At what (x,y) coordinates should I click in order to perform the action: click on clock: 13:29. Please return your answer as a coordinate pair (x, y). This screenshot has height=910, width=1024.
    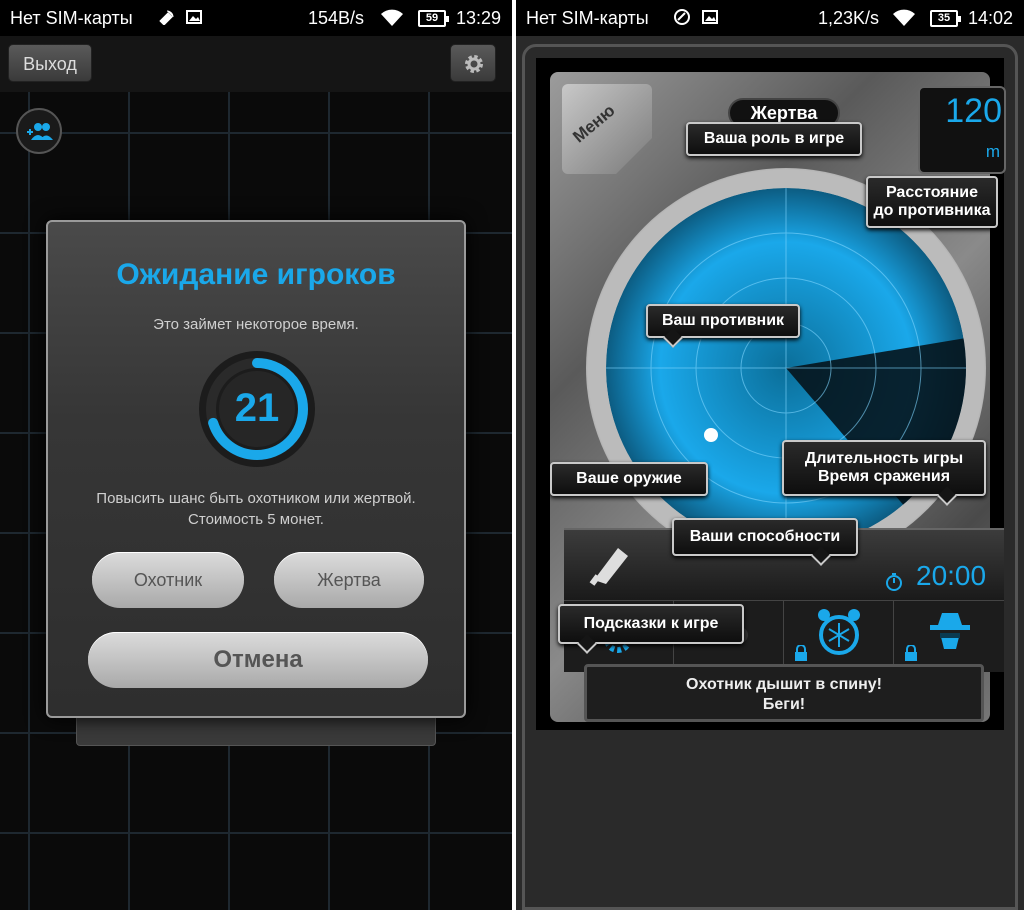
    Looking at the image, I should click on (479, 18).